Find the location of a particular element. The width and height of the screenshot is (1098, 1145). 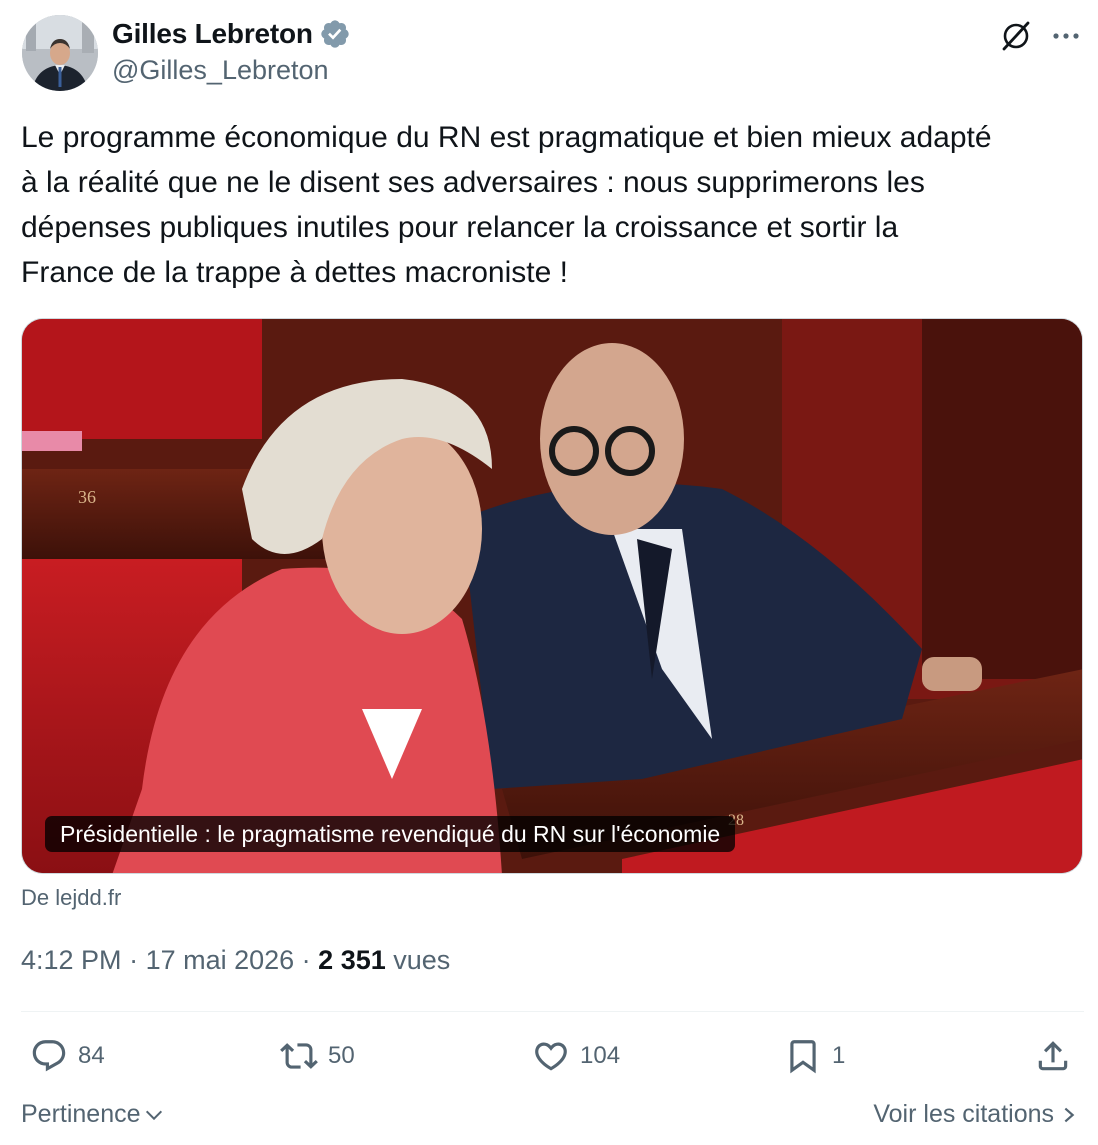

views-label: vues is located at coordinates (422, 960).